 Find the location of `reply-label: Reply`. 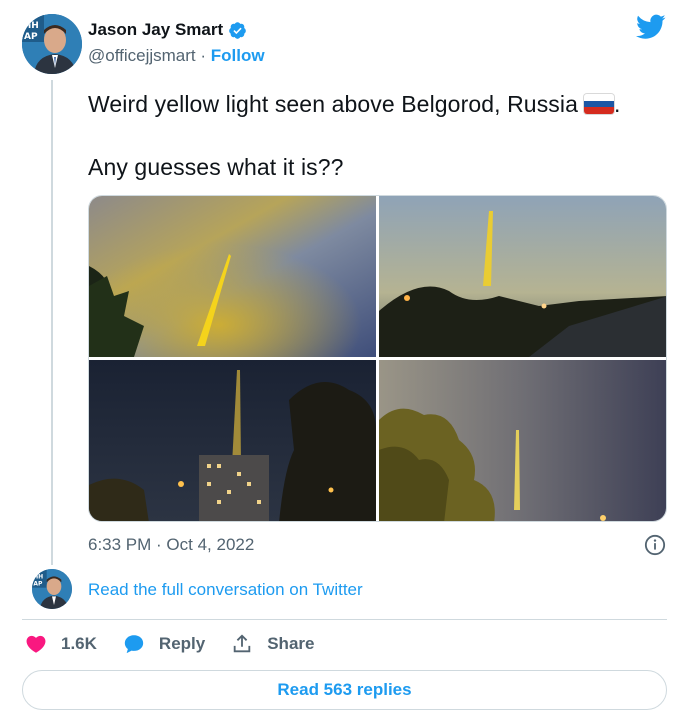

reply-label: Reply is located at coordinates (182, 643).